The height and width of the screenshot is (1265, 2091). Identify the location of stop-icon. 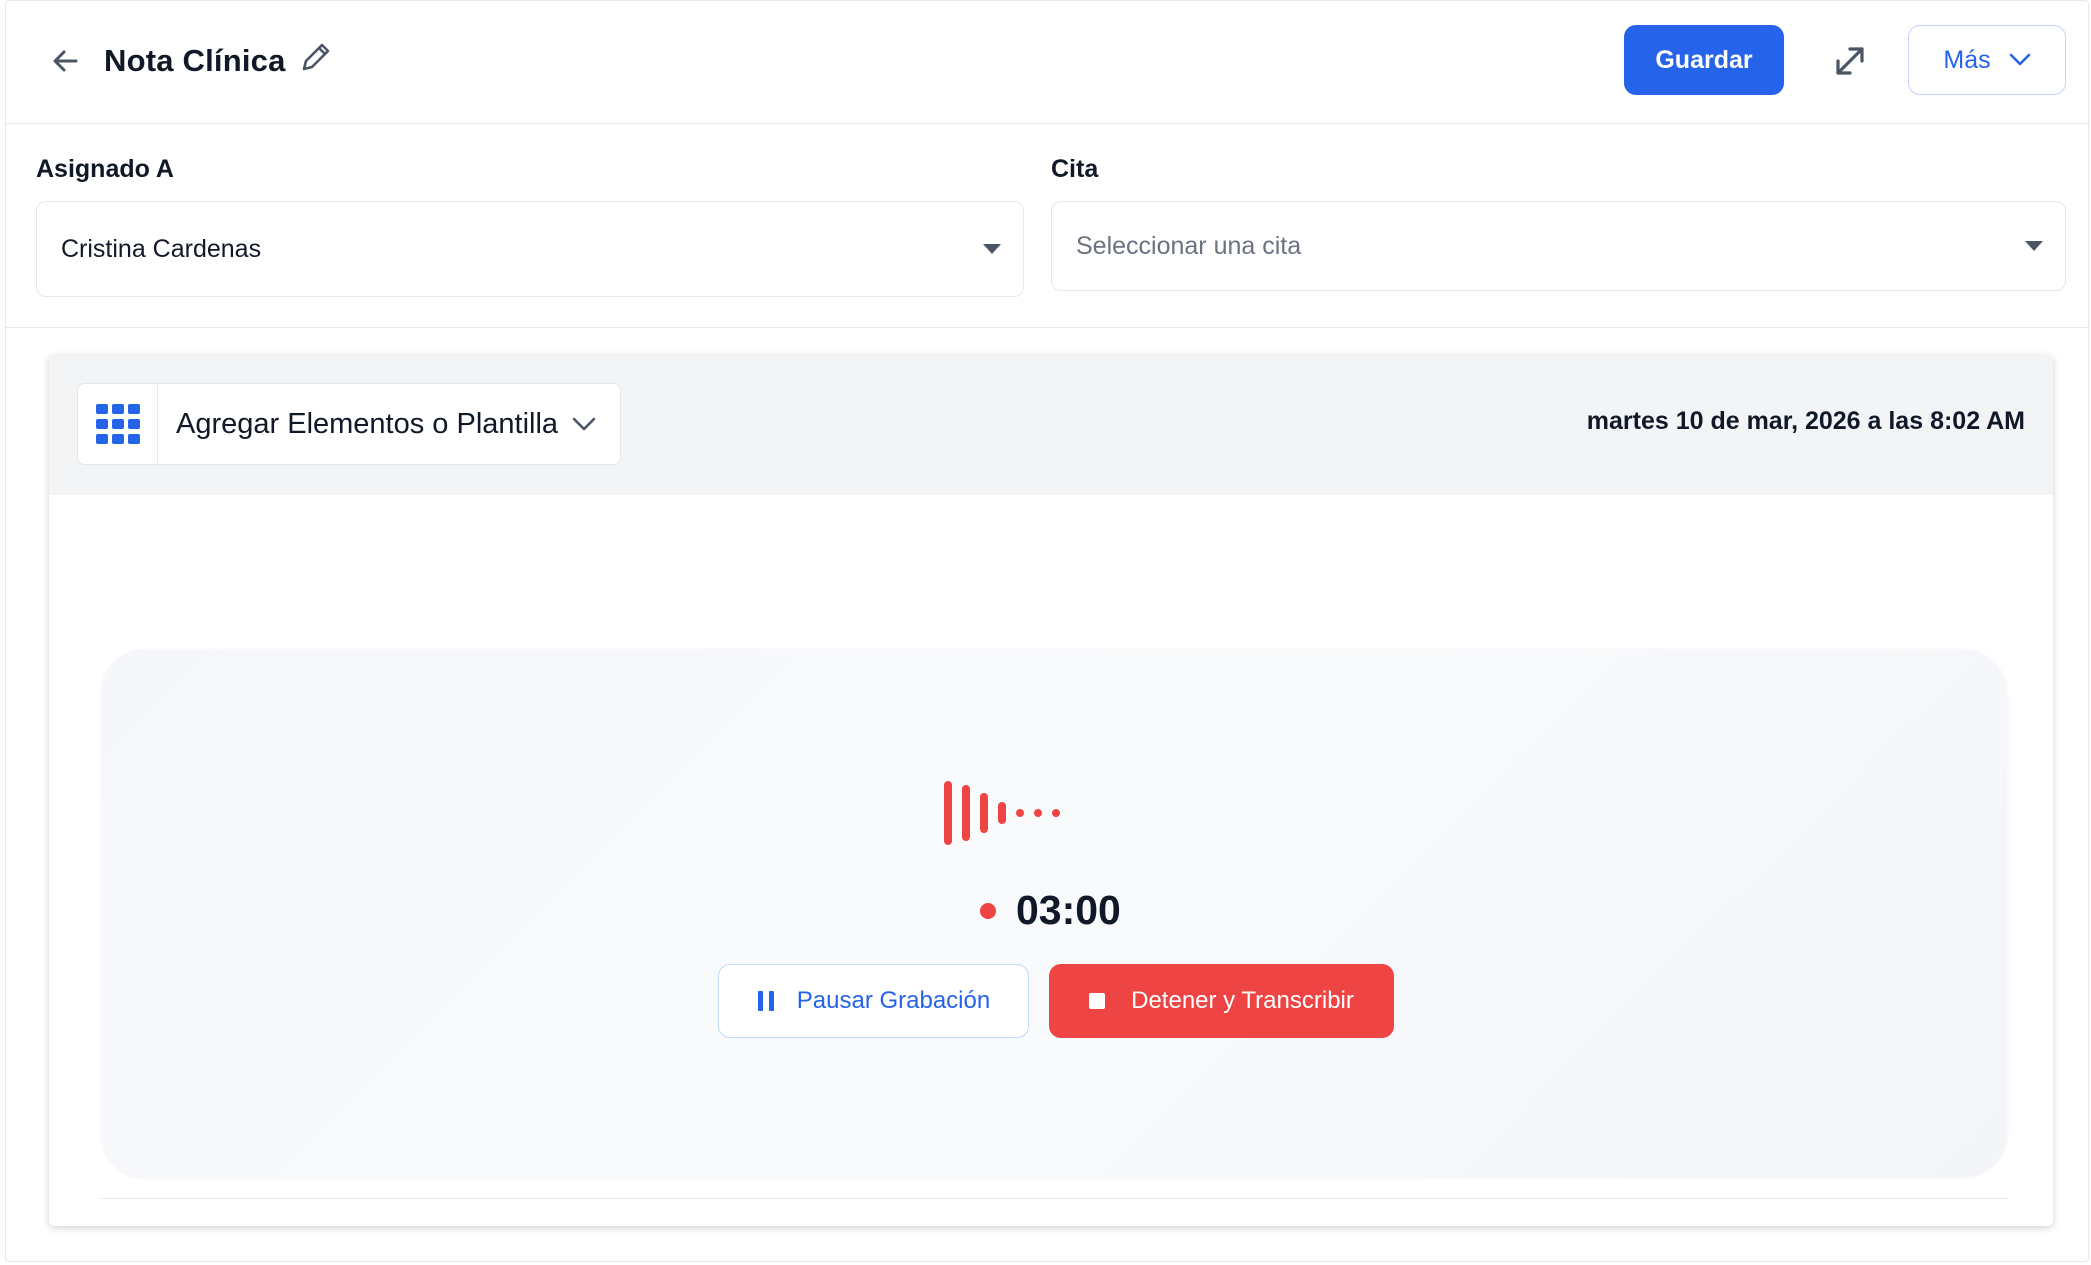
(1097, 1001).